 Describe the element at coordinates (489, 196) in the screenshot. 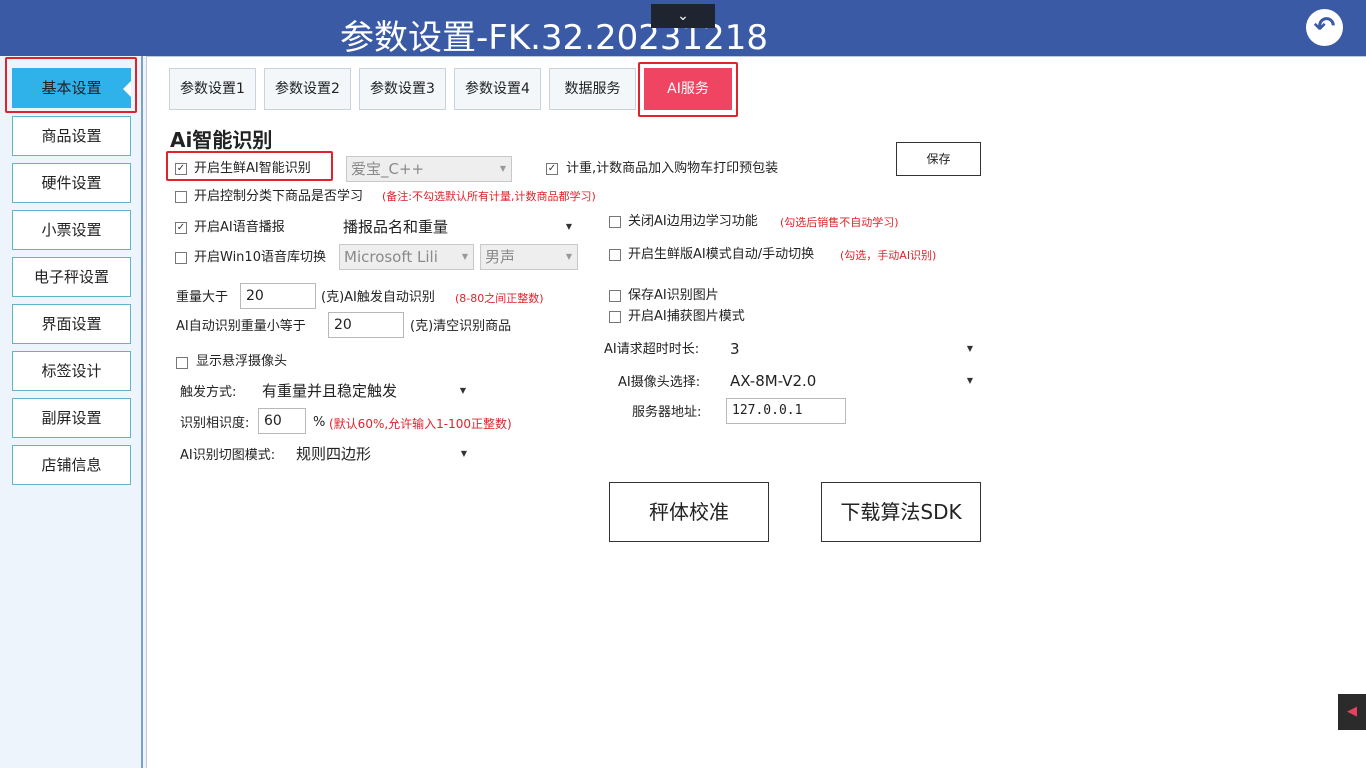

I see `control-learn-note: (备注:不勾选默认所有计量,计数商品都学习)` at that location.